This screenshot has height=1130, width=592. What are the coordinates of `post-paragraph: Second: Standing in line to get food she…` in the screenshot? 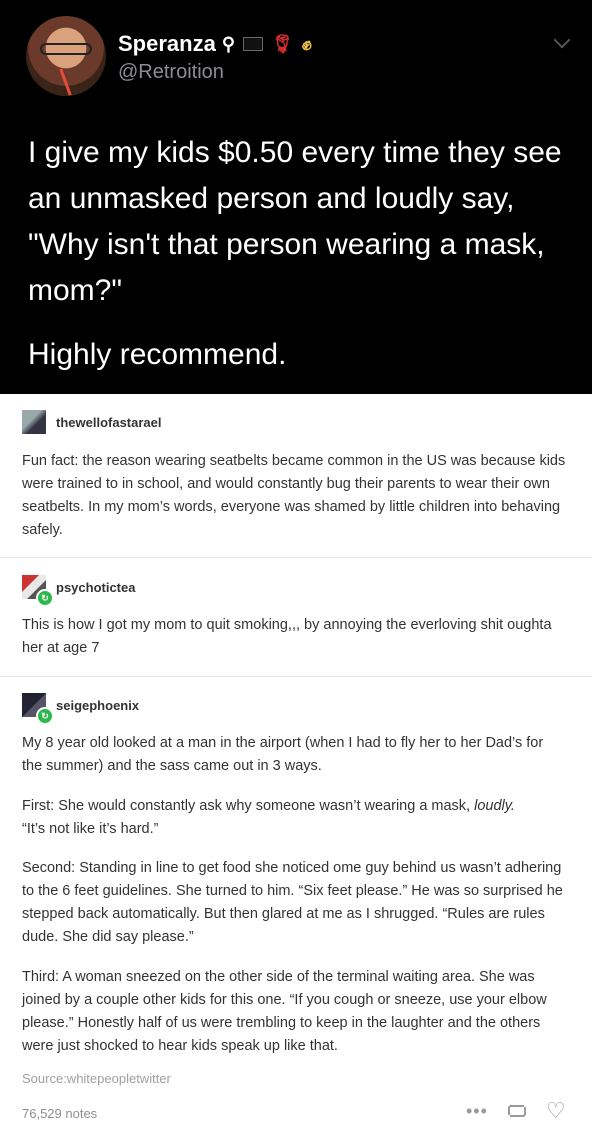 It's located at (292, 902).